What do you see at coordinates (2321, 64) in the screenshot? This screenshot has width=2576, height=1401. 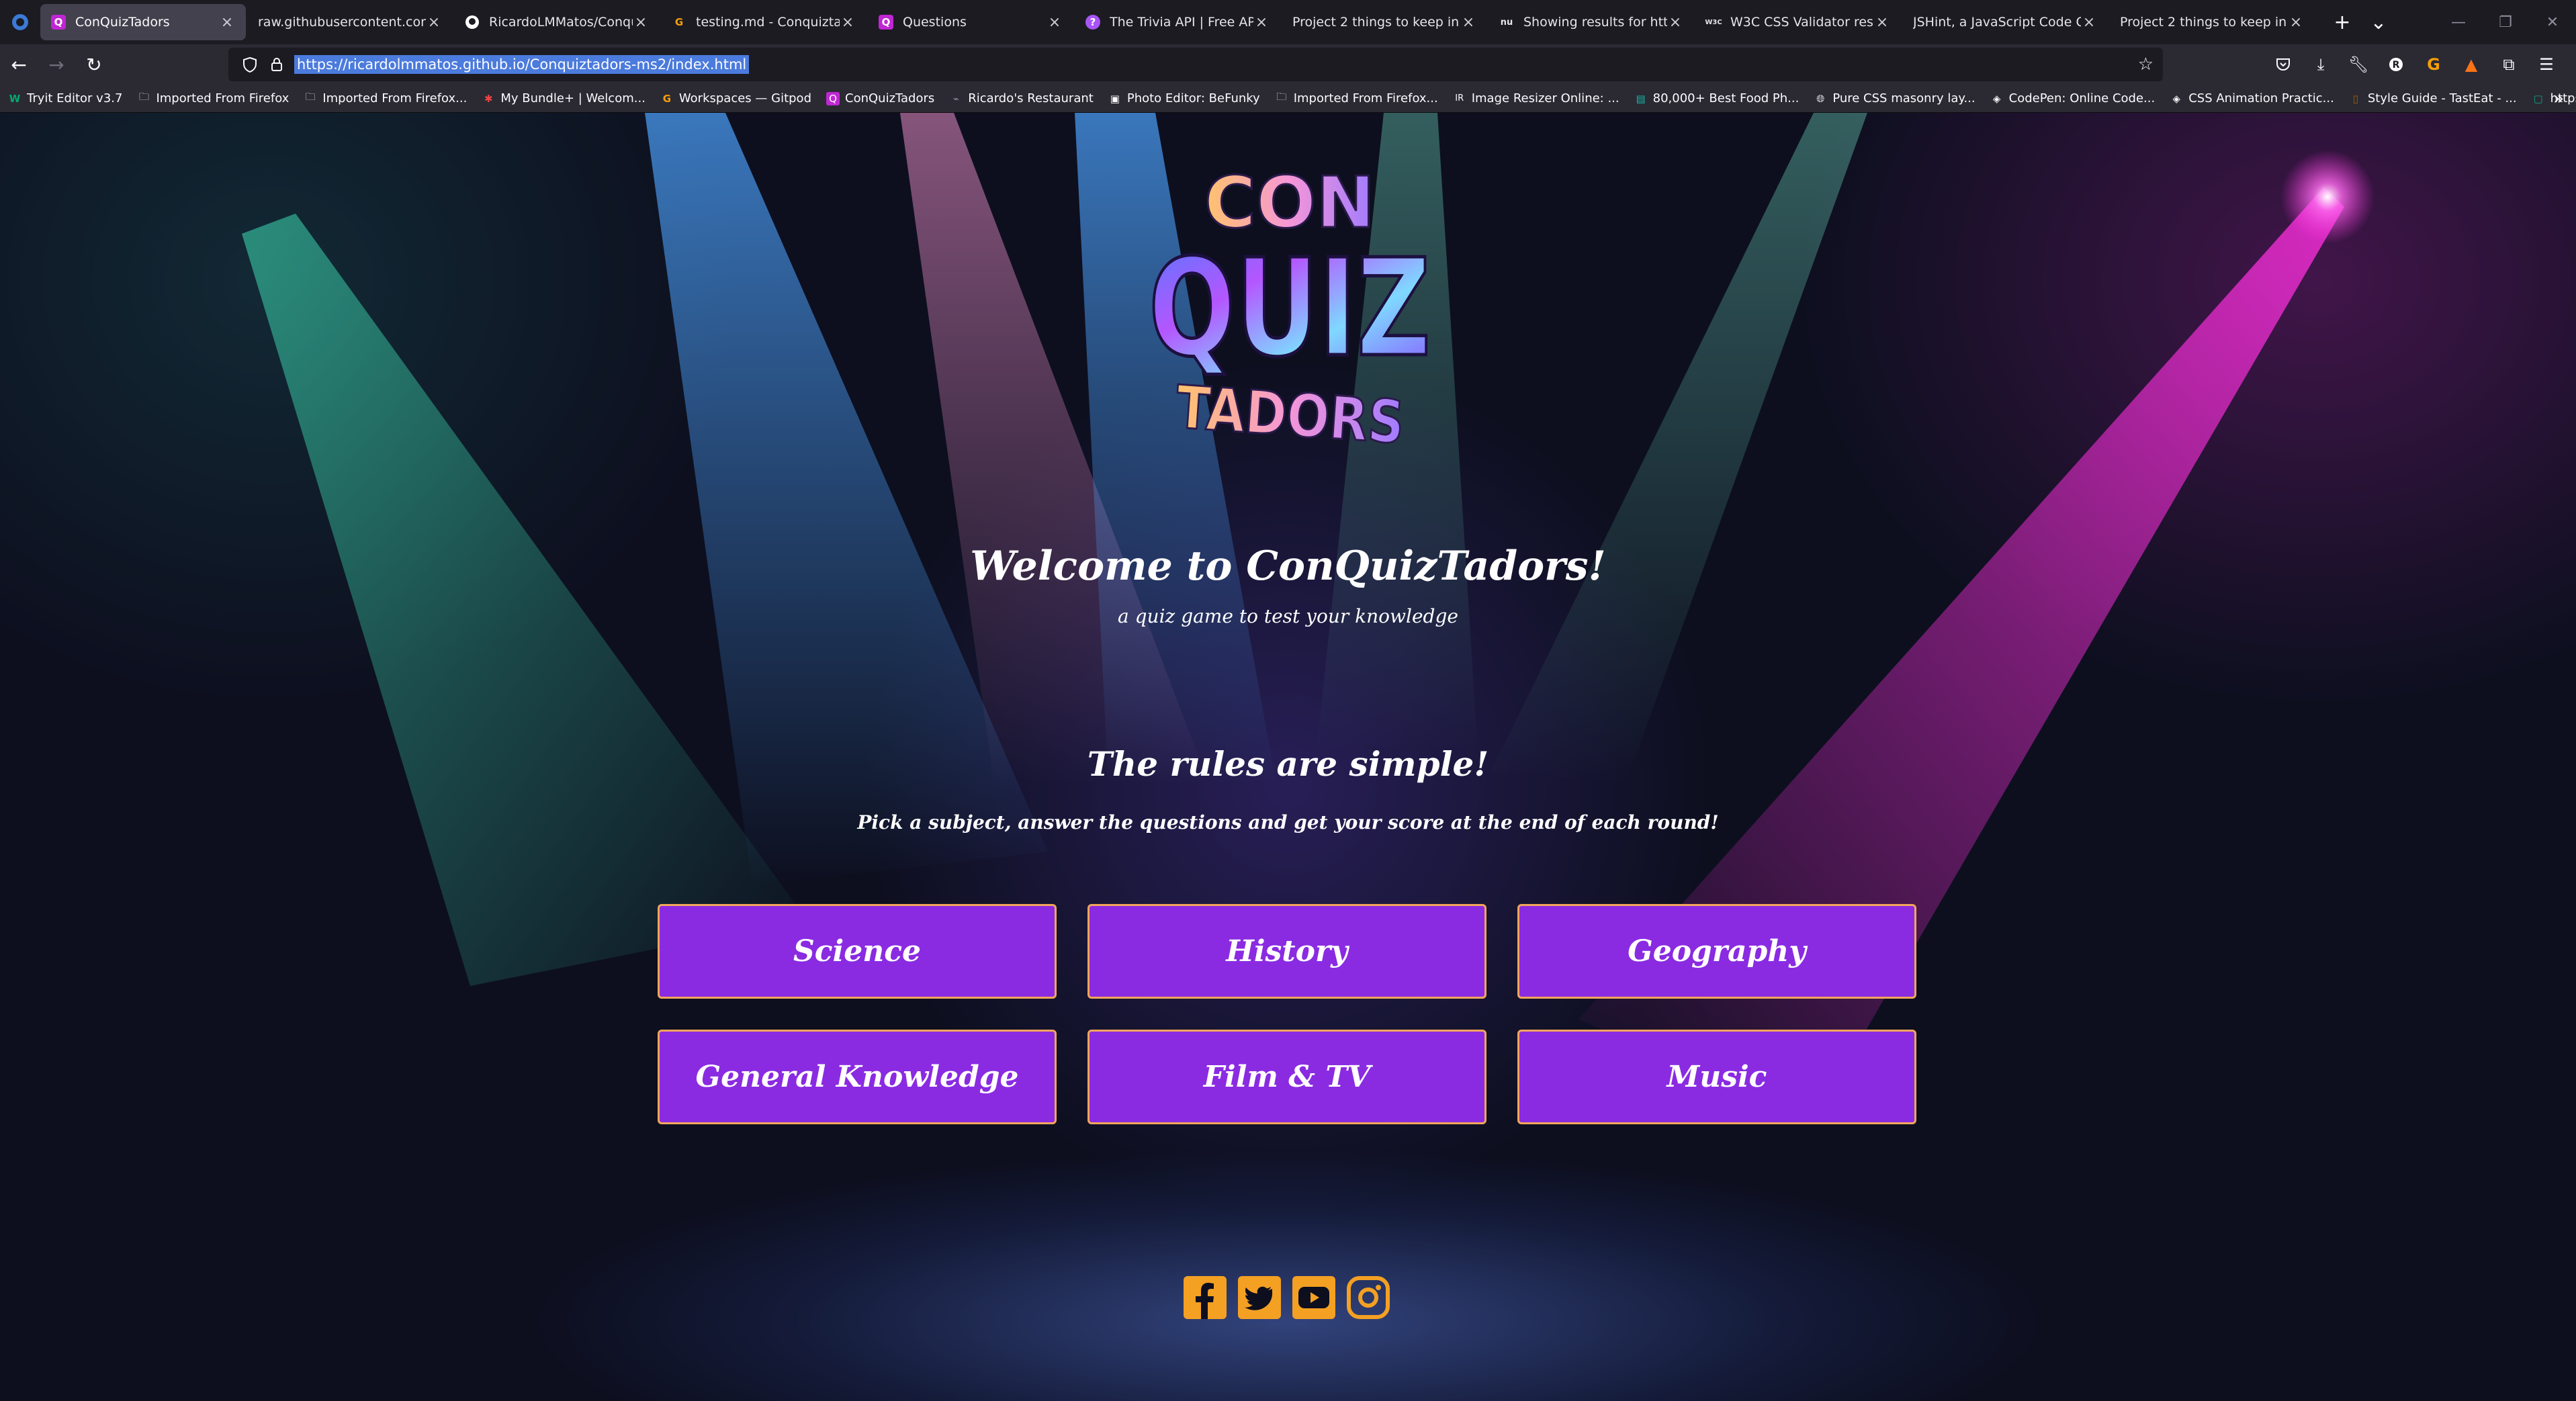 I see `downloads-icon: ⤓` at bounding box center [2321, 64].